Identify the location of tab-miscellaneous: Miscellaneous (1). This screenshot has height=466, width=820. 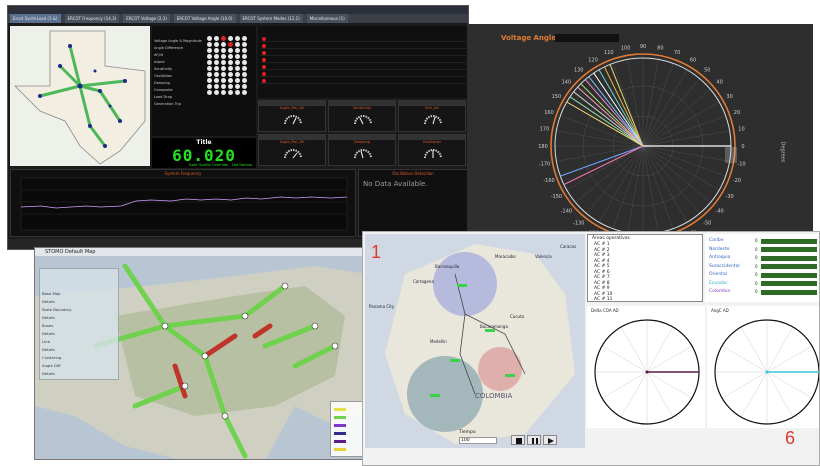
(327, 18).